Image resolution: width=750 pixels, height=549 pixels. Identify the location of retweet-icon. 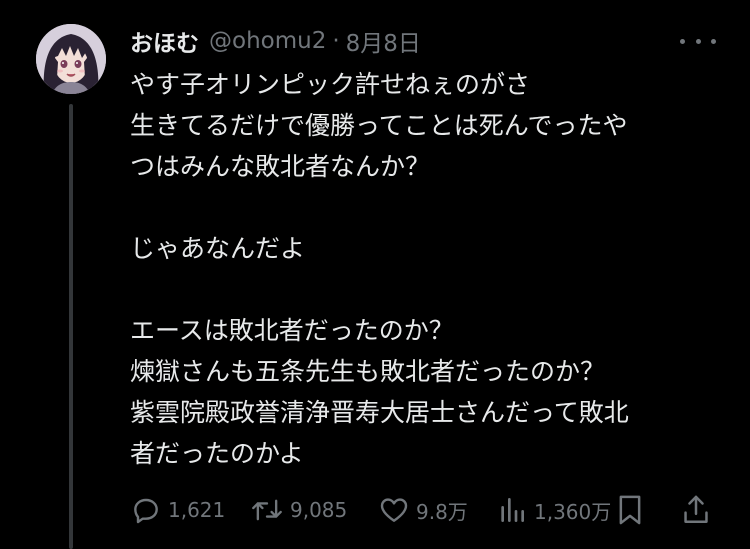
(267, 510).